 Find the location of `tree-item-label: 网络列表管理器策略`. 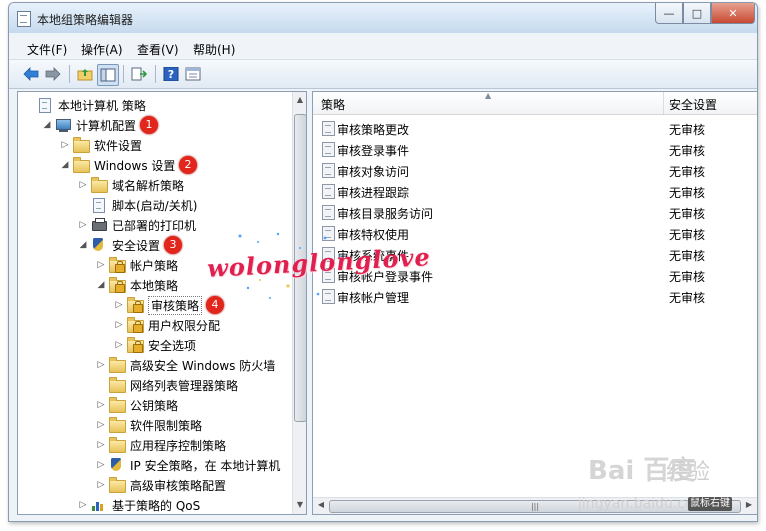

tree-item-label: 网络列表管理器策略 is located at coordinates (184, 385).